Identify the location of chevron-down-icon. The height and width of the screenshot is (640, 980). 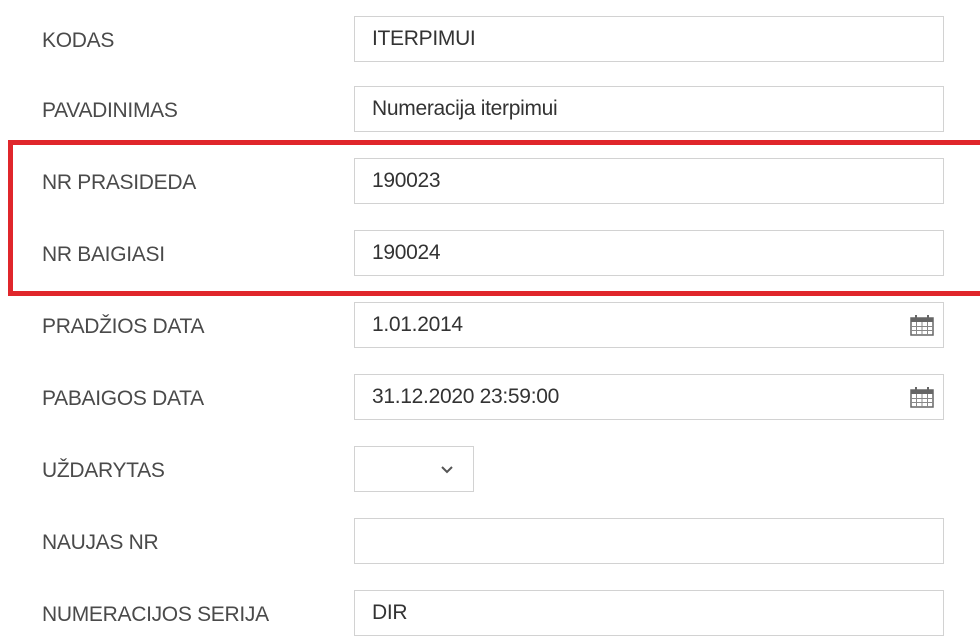
(447, 470).